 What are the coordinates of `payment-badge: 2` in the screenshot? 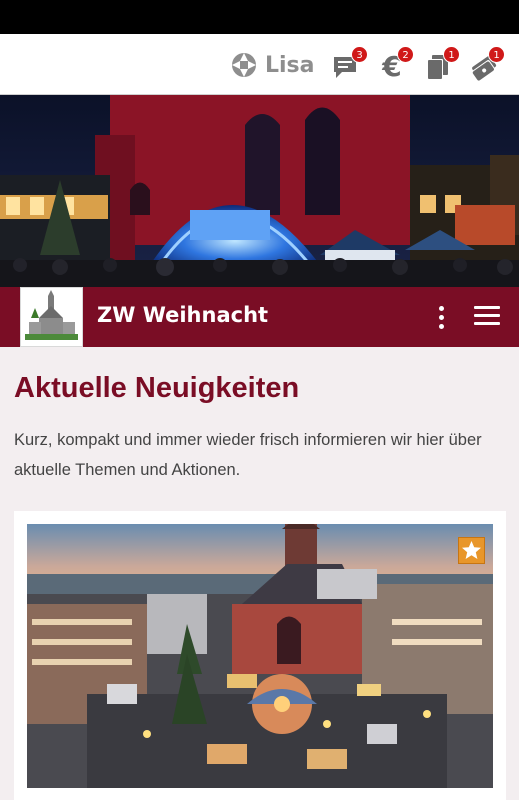 It's located at (405, 54).